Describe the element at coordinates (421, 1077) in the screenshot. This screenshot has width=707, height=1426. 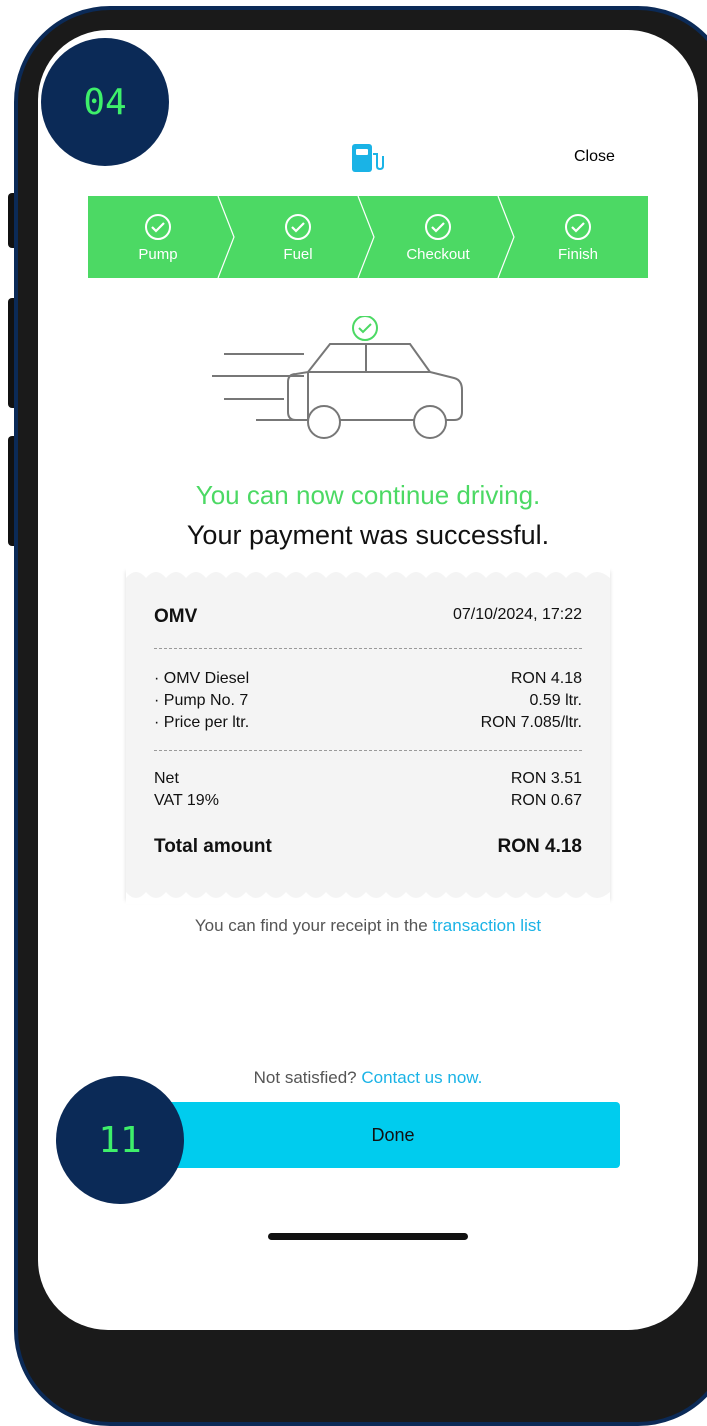
I see `contact-us-link: Contact us now.` at that location.